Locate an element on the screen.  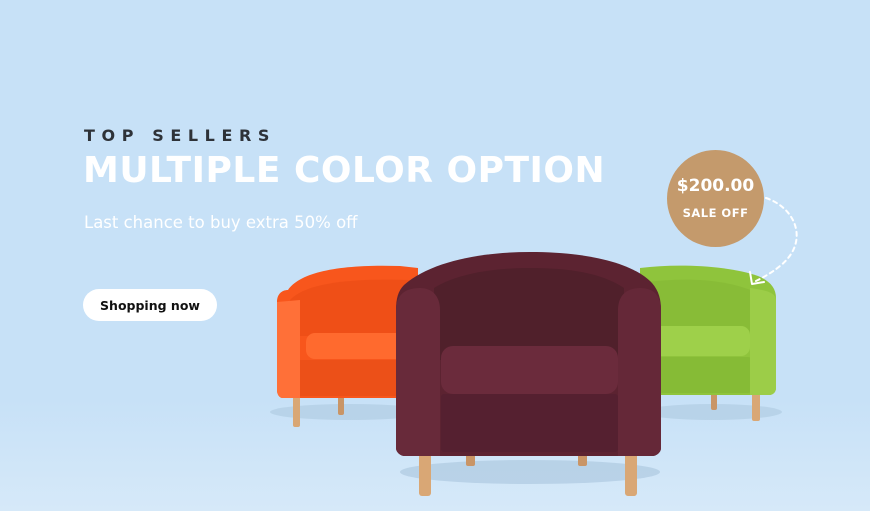
shopping-now-button: Shopping now is located at coordinates (150, 305).